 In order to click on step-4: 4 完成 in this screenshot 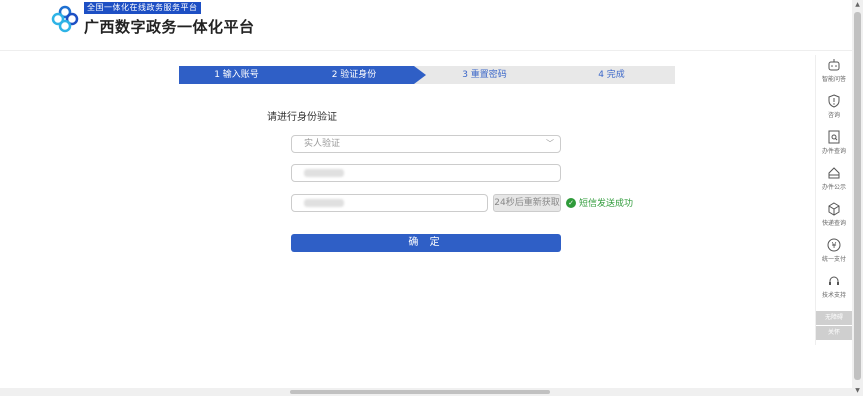, I will do `click(611, 75)`.